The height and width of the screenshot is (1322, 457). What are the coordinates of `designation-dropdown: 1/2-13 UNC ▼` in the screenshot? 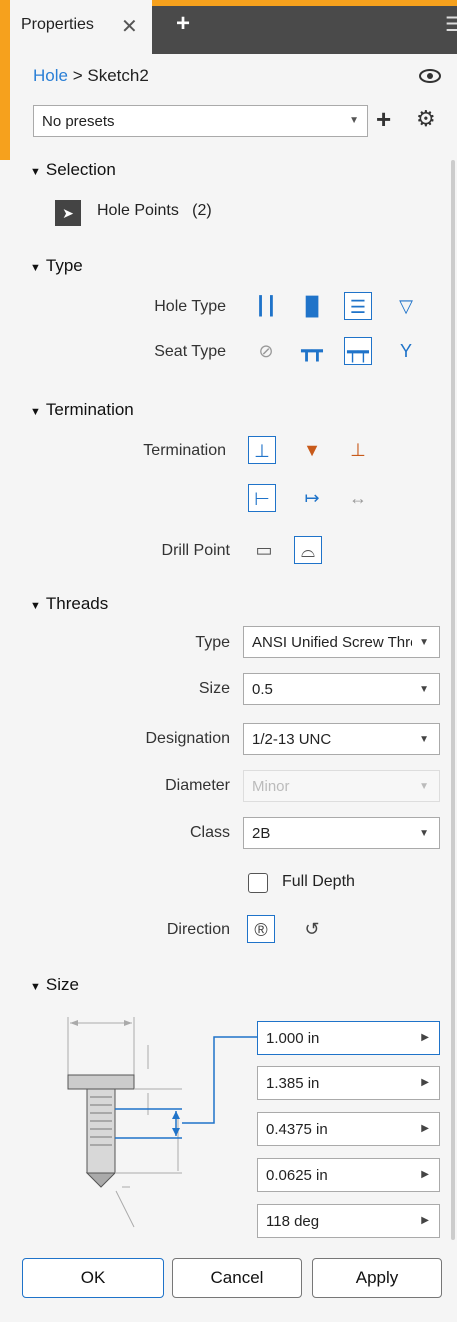 It's located at (341, 739).